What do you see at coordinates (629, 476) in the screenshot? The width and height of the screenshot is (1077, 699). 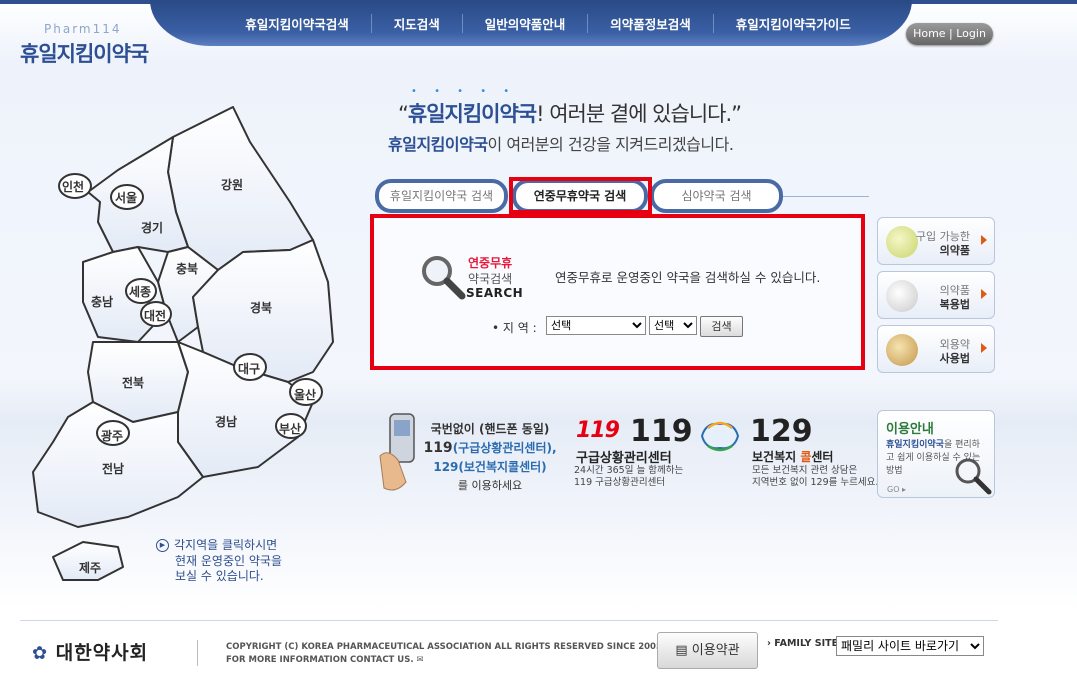 I see `emergency-center-desc: 24시간 365일 늘 함께하는 119 구급상황관리센터` at bounding box center [629, 476].